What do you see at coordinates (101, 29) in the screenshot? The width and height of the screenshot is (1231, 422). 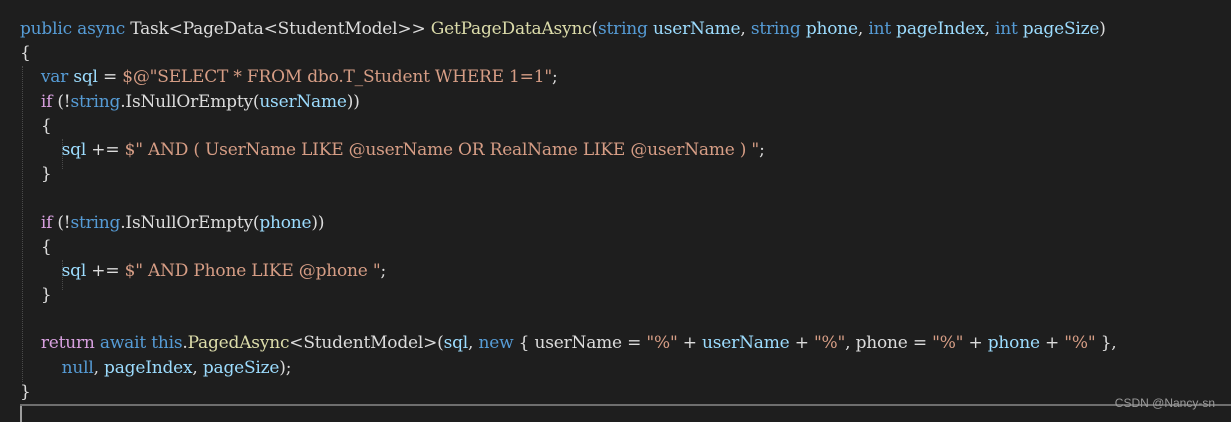 I see `code-token-keyword: async` at bounding box center [101, 29].